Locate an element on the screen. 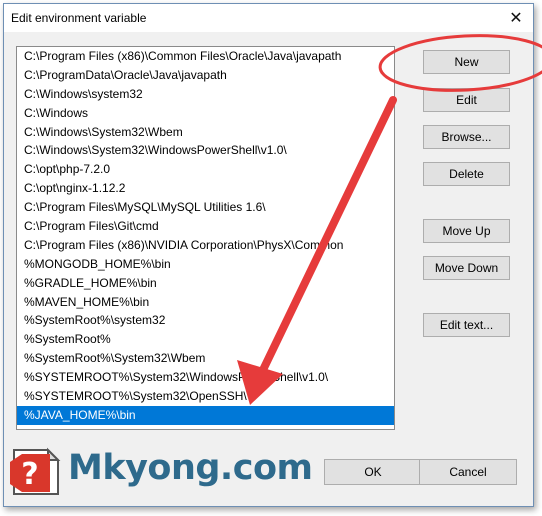 The image size is (542, 516). path-list-item: C:\Windows\System32\Wbem is located at coordinates (205, 132).